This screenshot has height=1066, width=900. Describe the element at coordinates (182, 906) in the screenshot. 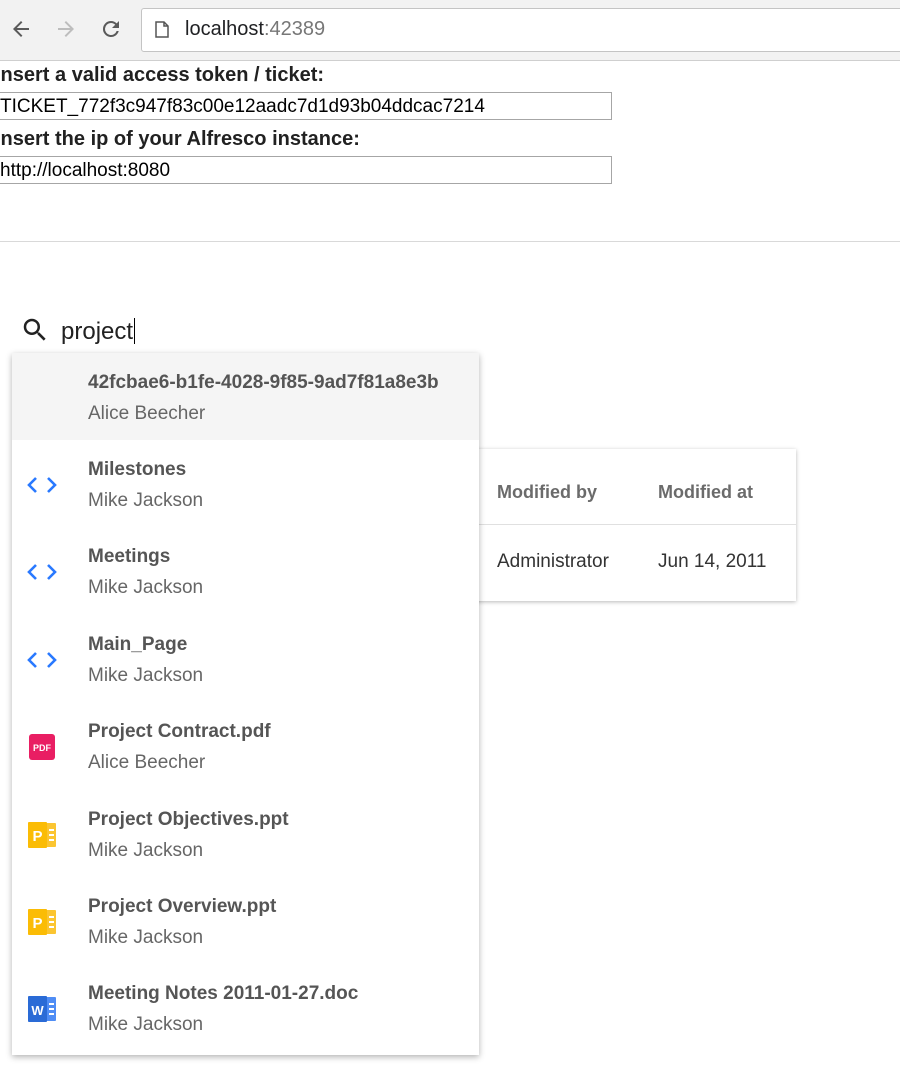

I see `suggestion-title: Project Overview.ppt` at that location.